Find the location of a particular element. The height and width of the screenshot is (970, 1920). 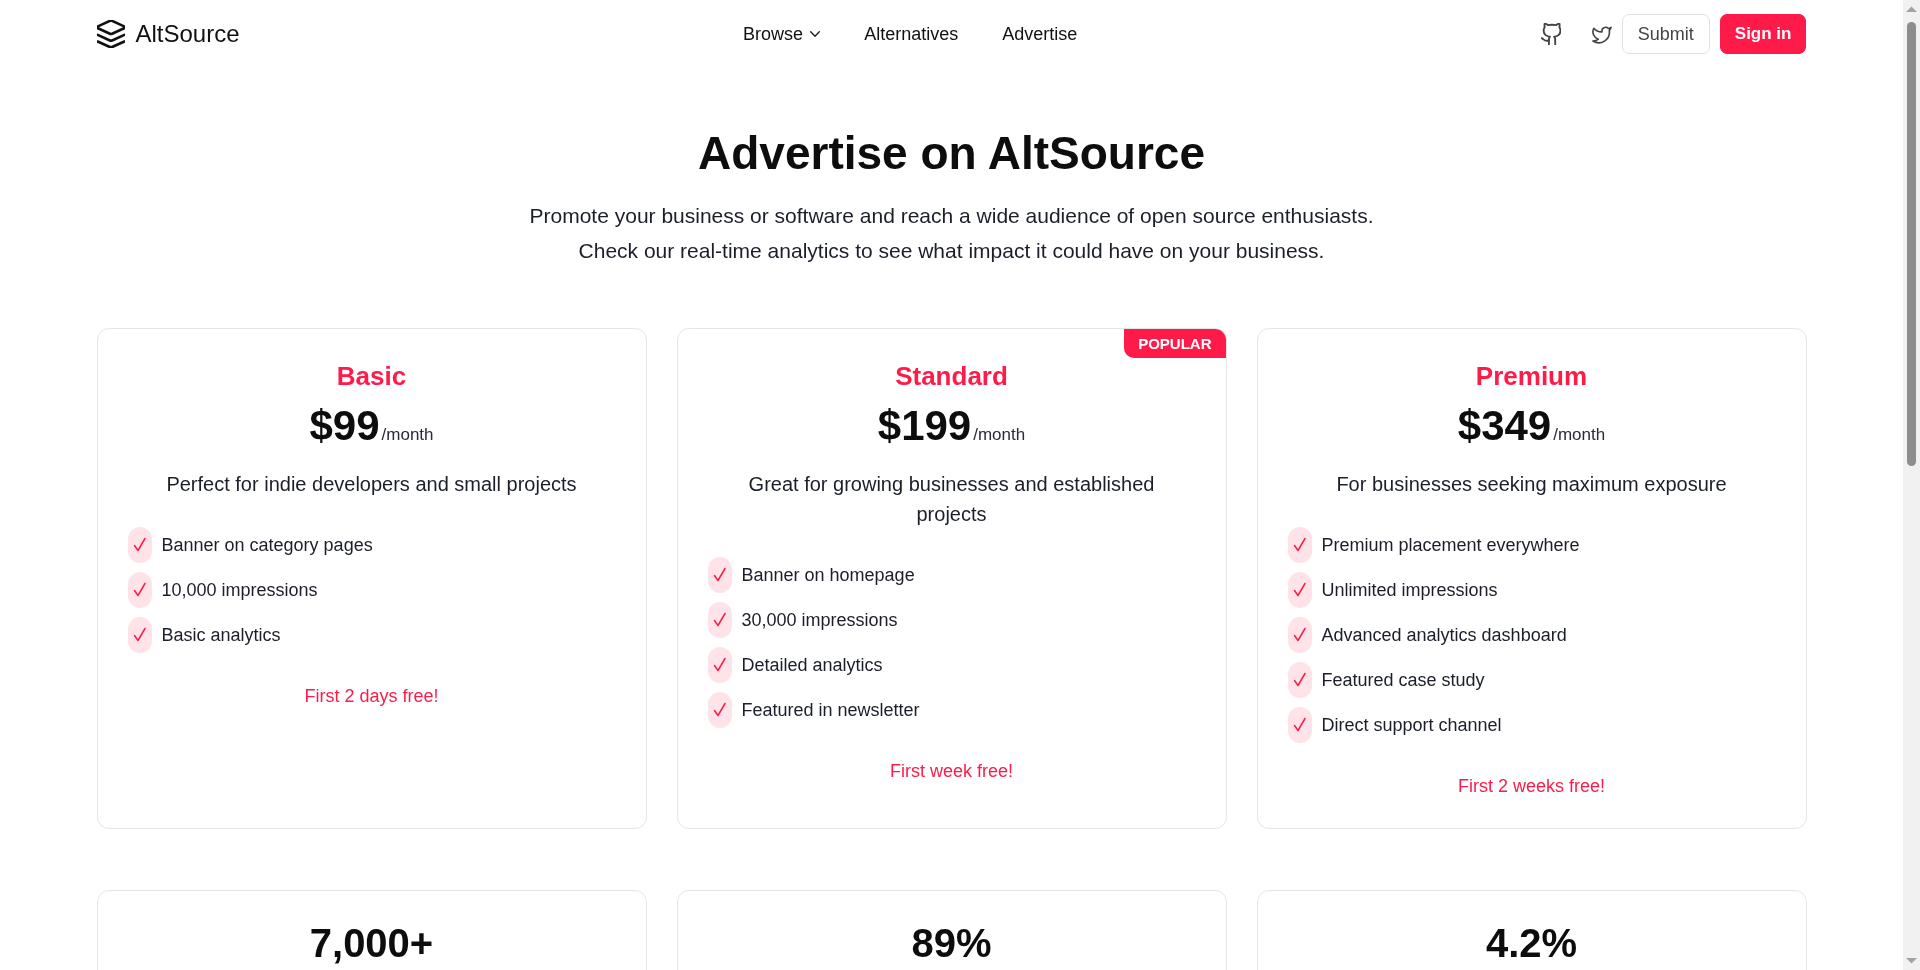

subtitle-text: Check our real-time analytics to see what impact it could have on your business. is located at coordinates (951, 251).